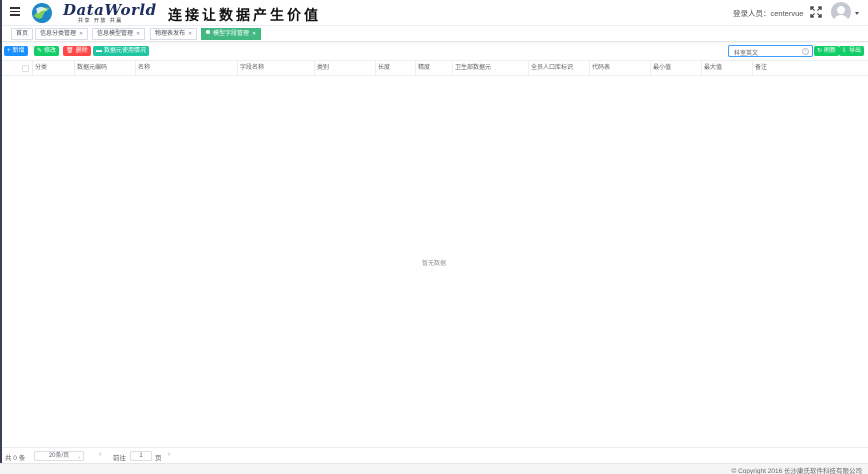 Image resolution: width=868 pixels, height=474 pixels. What do you see at coordinates (9, 51) in the screenshot?
I see `plus-icon: +` at bounding box center [9, 51].